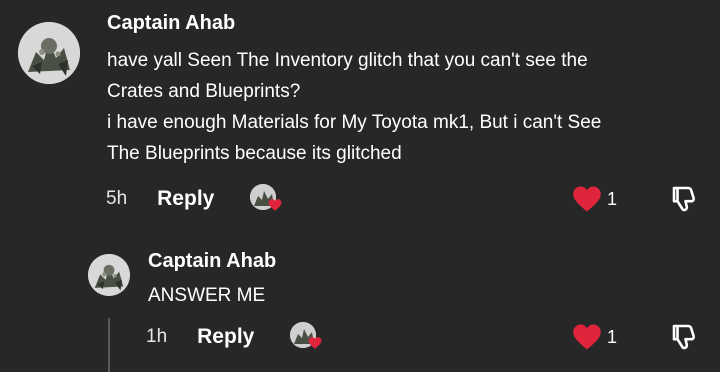 The height and width of the screenshot is (372, 720). Describe the element at coordinates (207, 295) in the screenshot. I see `comment-text-line: ANSWER ME` at that location.